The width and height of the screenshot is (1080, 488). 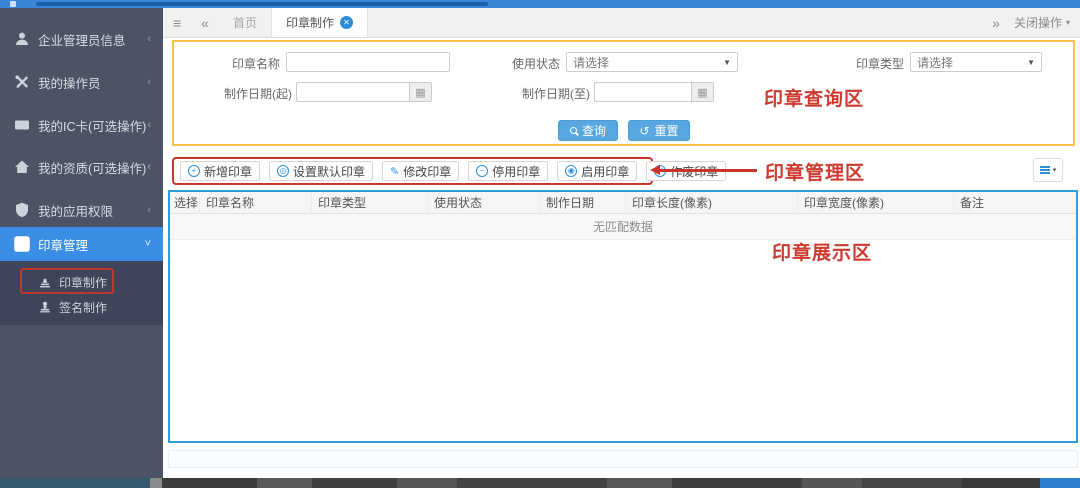 What do you see at coordinates (364, 92) in the screenshot?
I see `date-from-input: ▦` at bounding box center [364, 92].